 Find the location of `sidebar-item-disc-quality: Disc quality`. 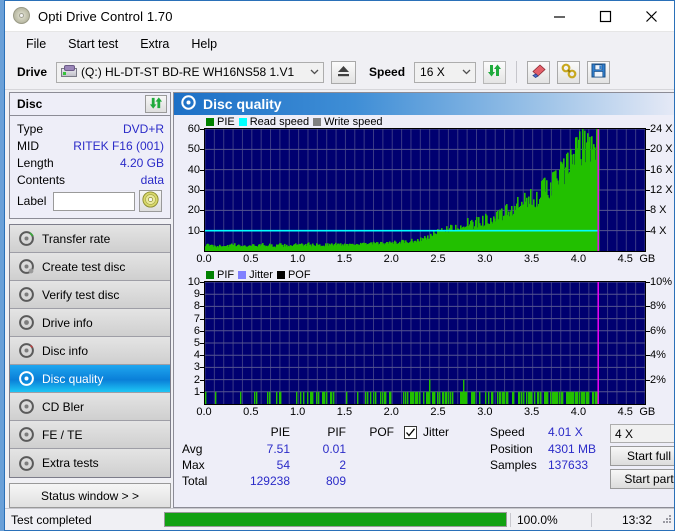

sidebar-item-disc-quality: Disc quality is located at coordinates (90, 379).